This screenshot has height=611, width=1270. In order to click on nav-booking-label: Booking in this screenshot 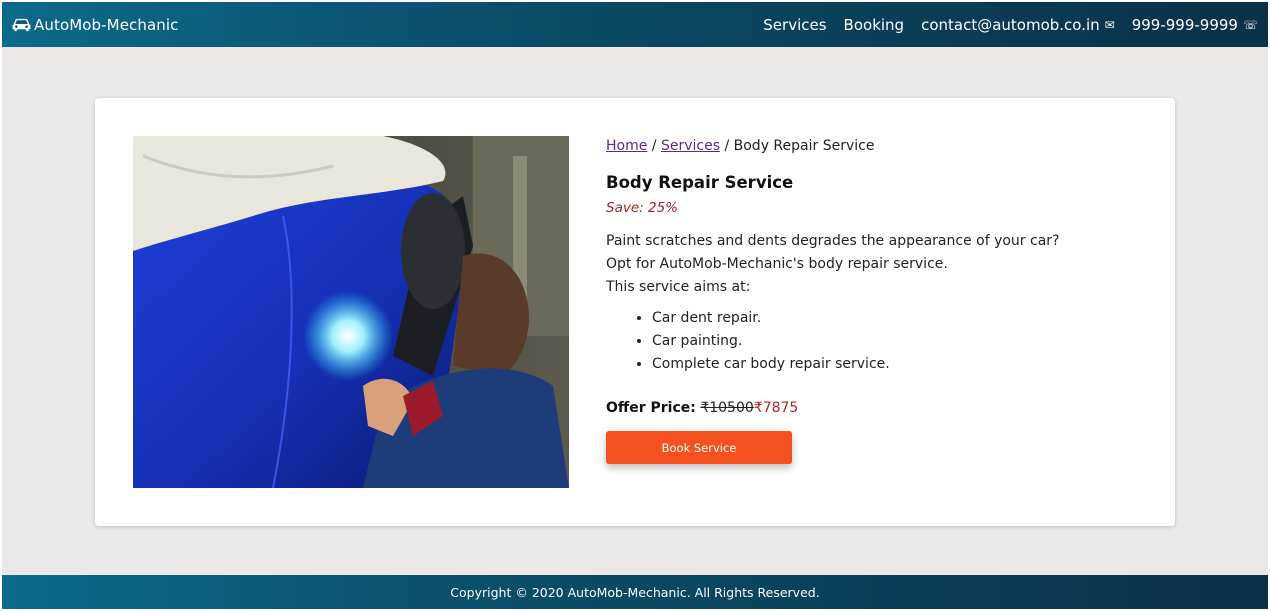, I will do `click(874, 24)`.